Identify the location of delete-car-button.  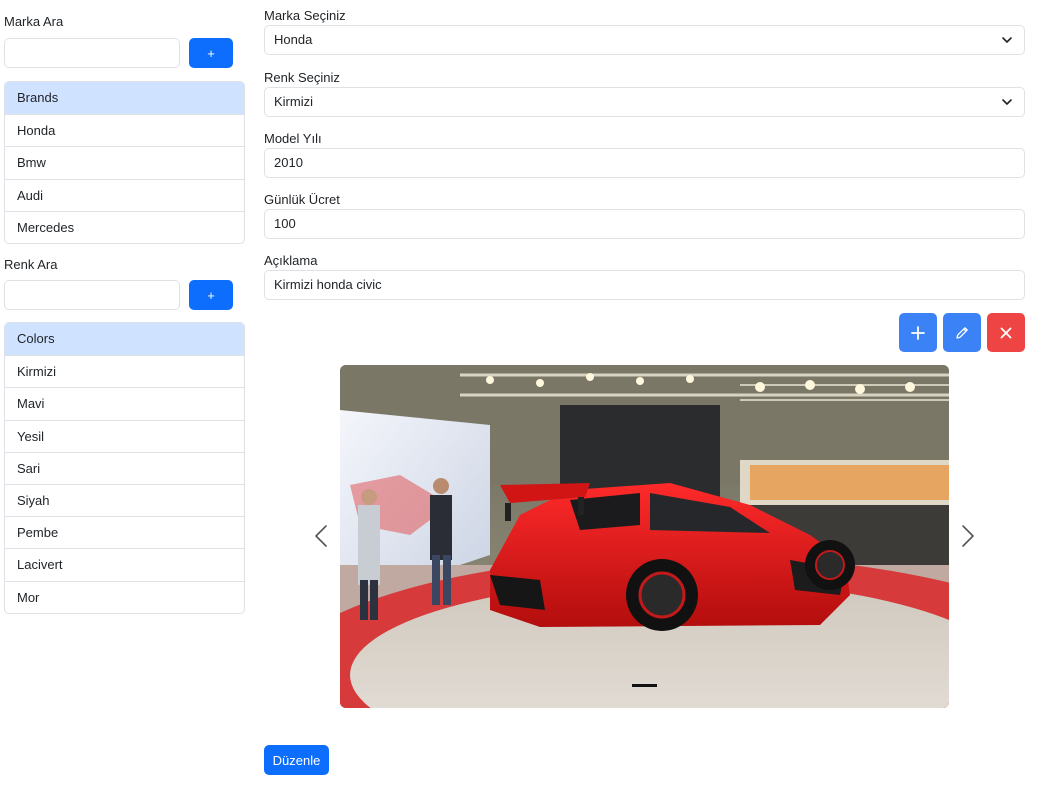
(1006, 332).